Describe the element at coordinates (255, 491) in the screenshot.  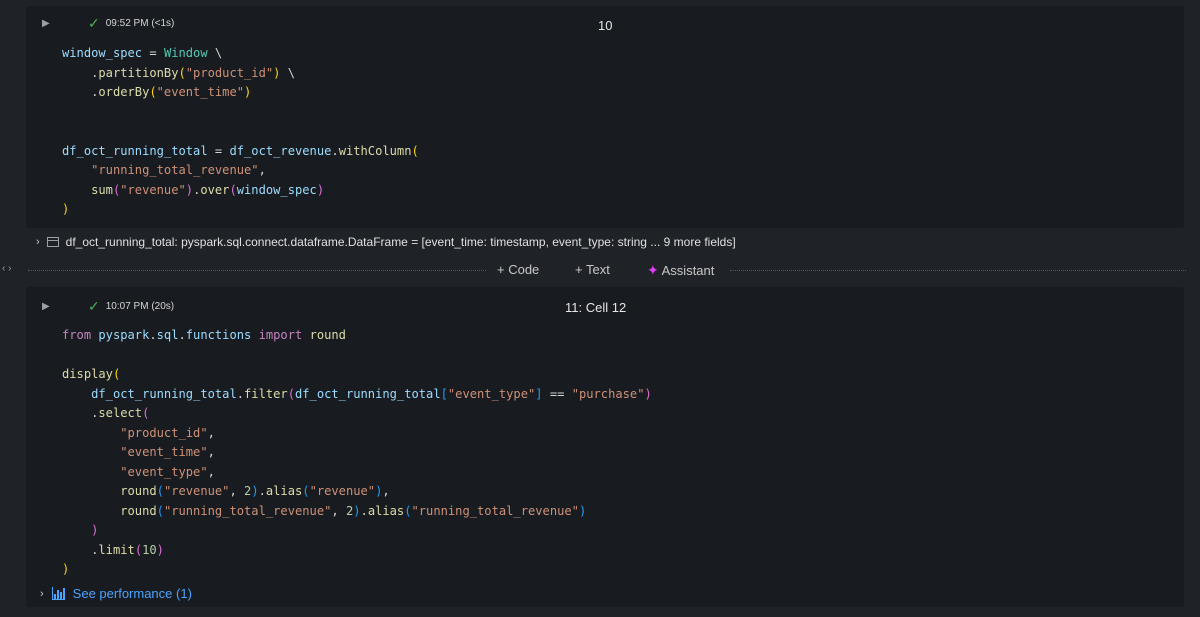
I see `code-line: round("revenue", 2).alias("revenue"),` at that location.